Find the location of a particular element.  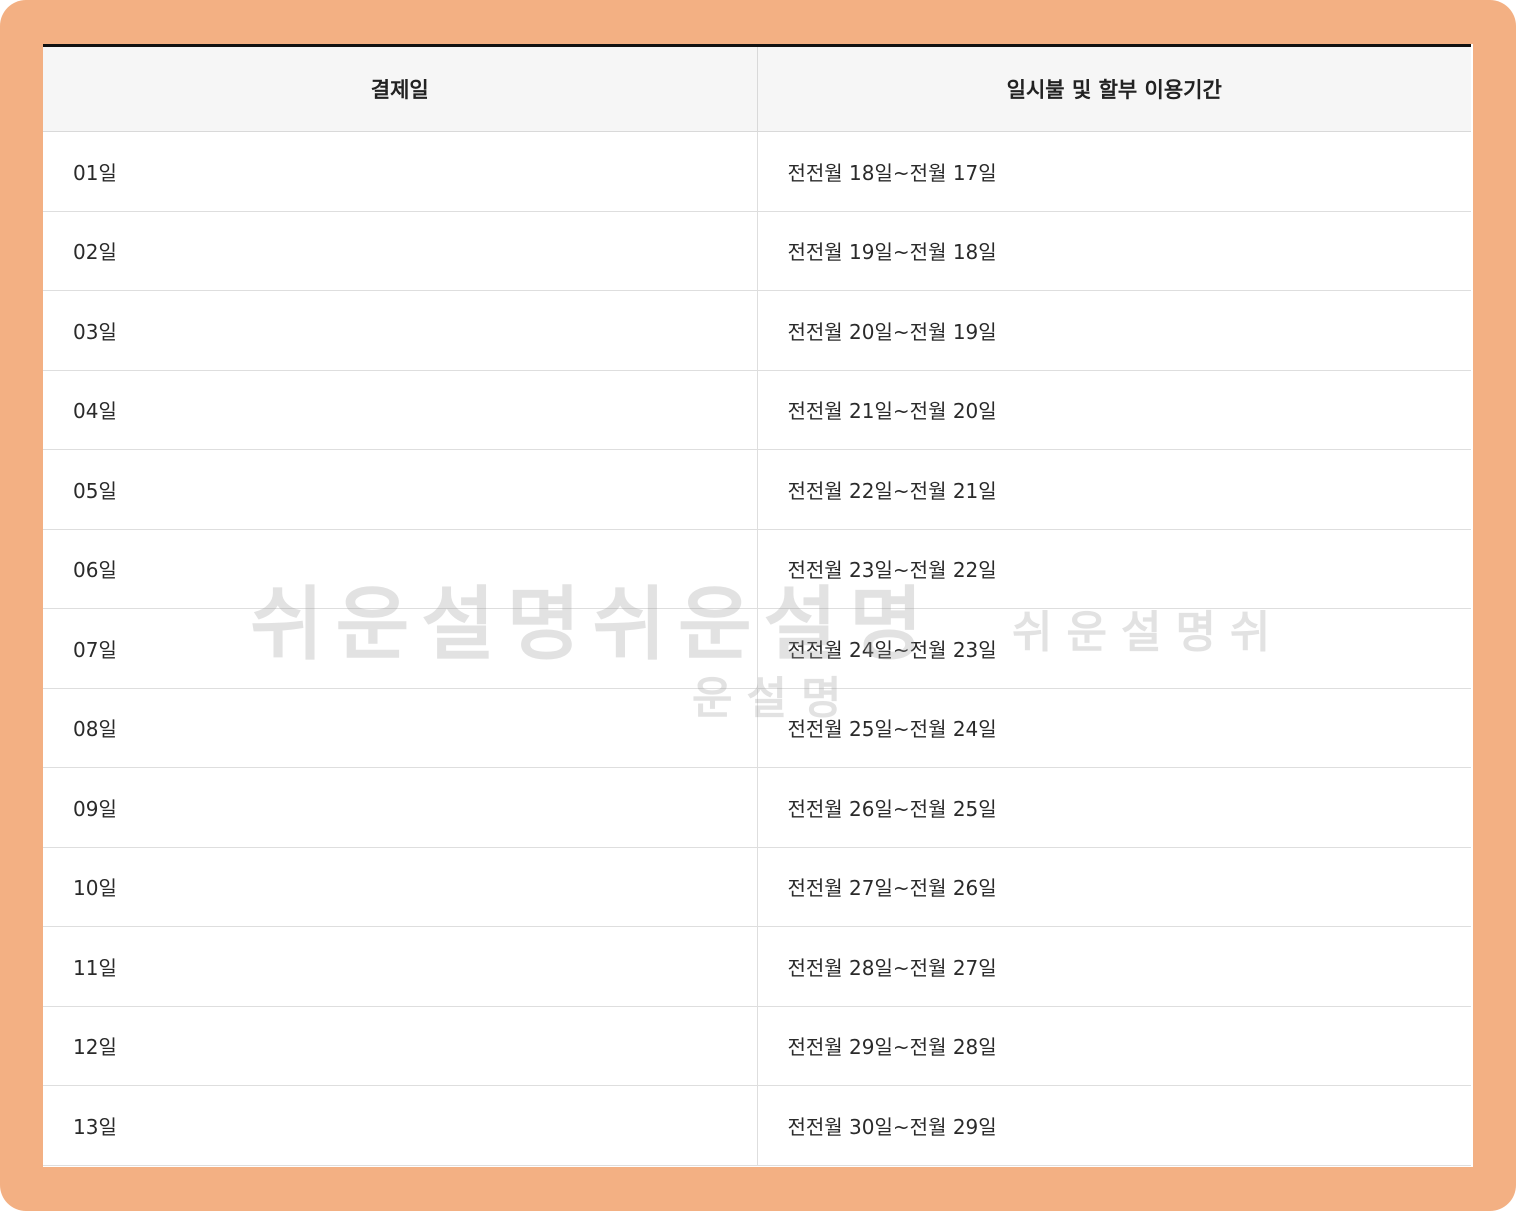

table-row: 11일 전전월 28일~전월 27일 is located at coordinates (757, 966).